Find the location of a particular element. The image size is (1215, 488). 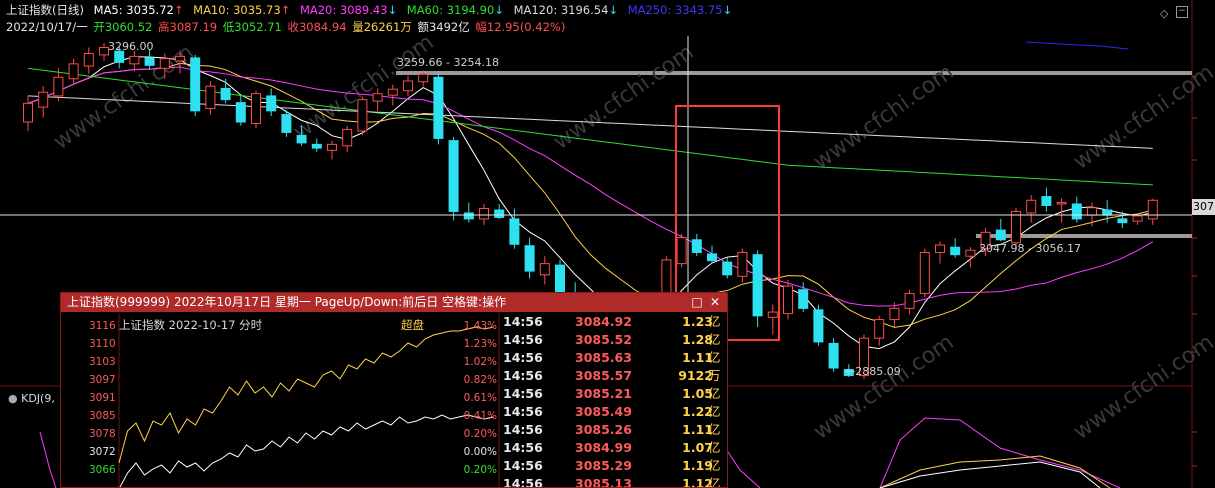

kdj-indicator-label: ● KDJ(9, is located at coordinates (31, 398).